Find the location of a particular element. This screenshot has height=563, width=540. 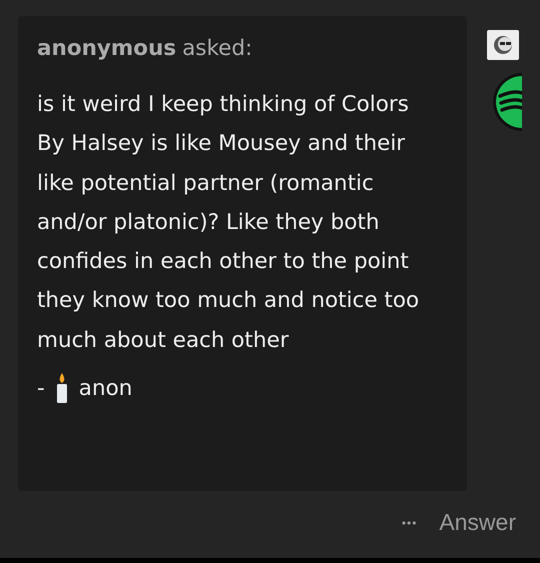

asker-name: anonymous is located at coordinates (106, 48).